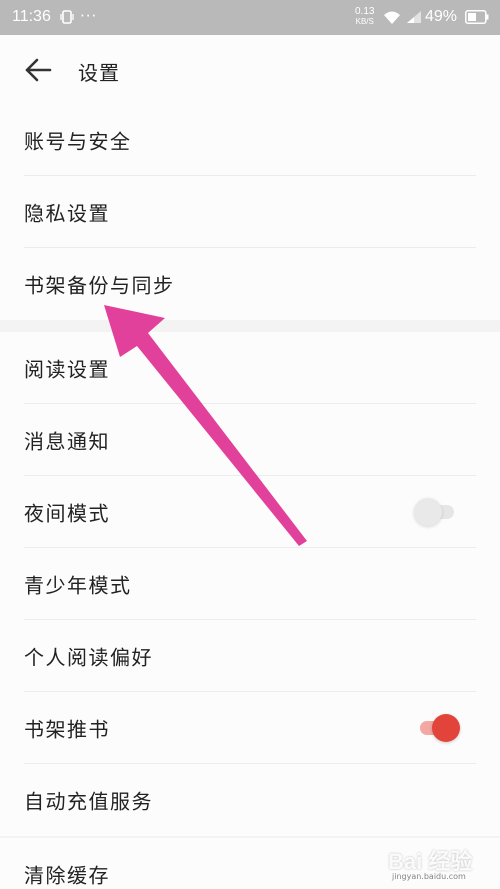  Describe the element at coordinates (88, 657) in the screenshot. I see `settings-item-label: 个人阅读偏好` at that location.